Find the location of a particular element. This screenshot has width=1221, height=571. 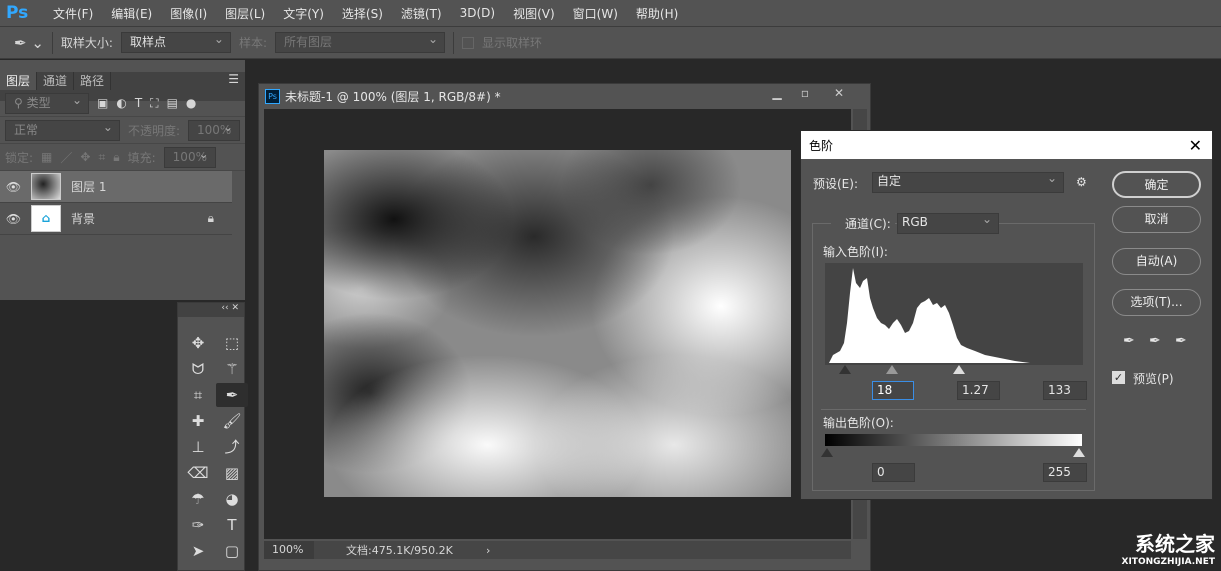

sample-label: 样本: is located at coordinates (252, 43).